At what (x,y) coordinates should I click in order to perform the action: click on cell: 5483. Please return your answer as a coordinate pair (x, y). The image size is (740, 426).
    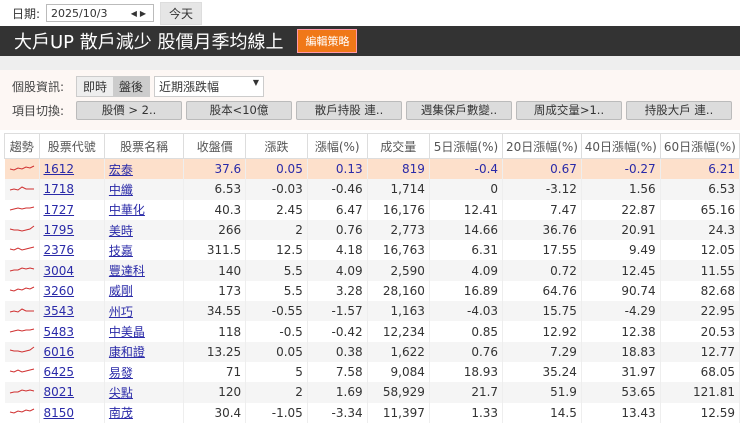
    Looking at the image, I should click on (72, 331).